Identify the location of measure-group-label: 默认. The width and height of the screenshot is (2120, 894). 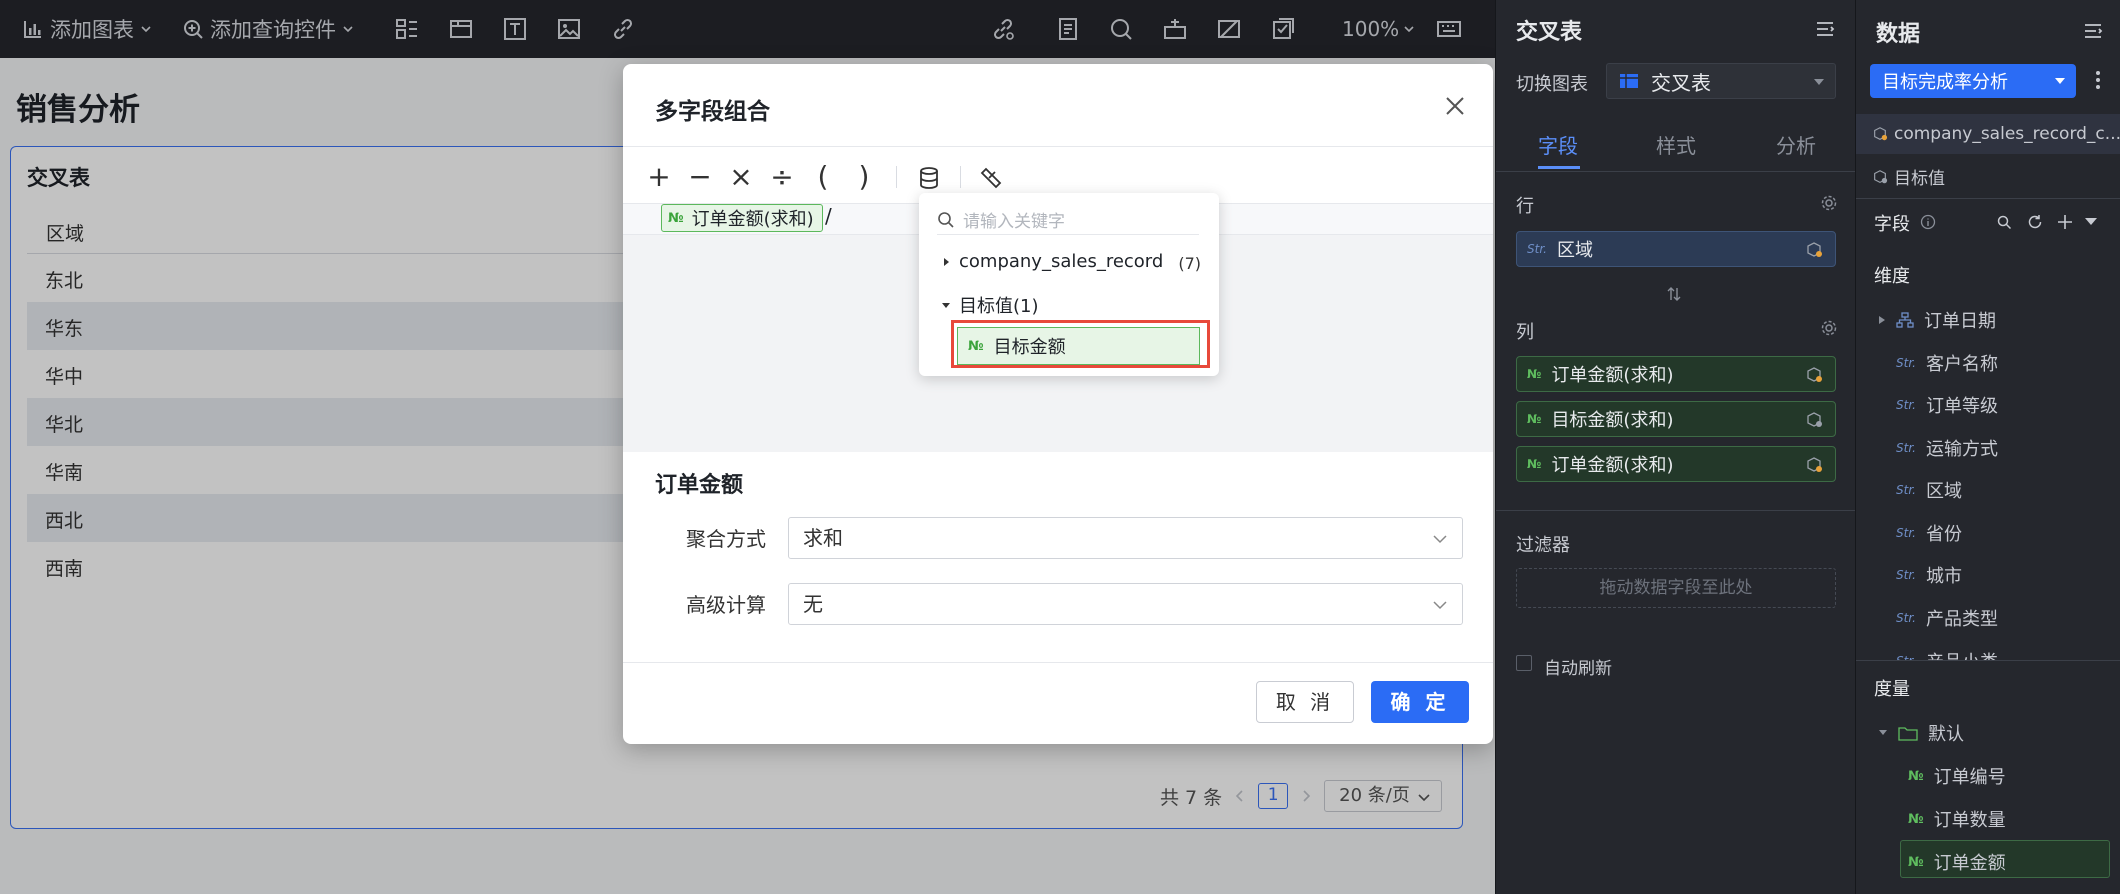
(1946, 734).